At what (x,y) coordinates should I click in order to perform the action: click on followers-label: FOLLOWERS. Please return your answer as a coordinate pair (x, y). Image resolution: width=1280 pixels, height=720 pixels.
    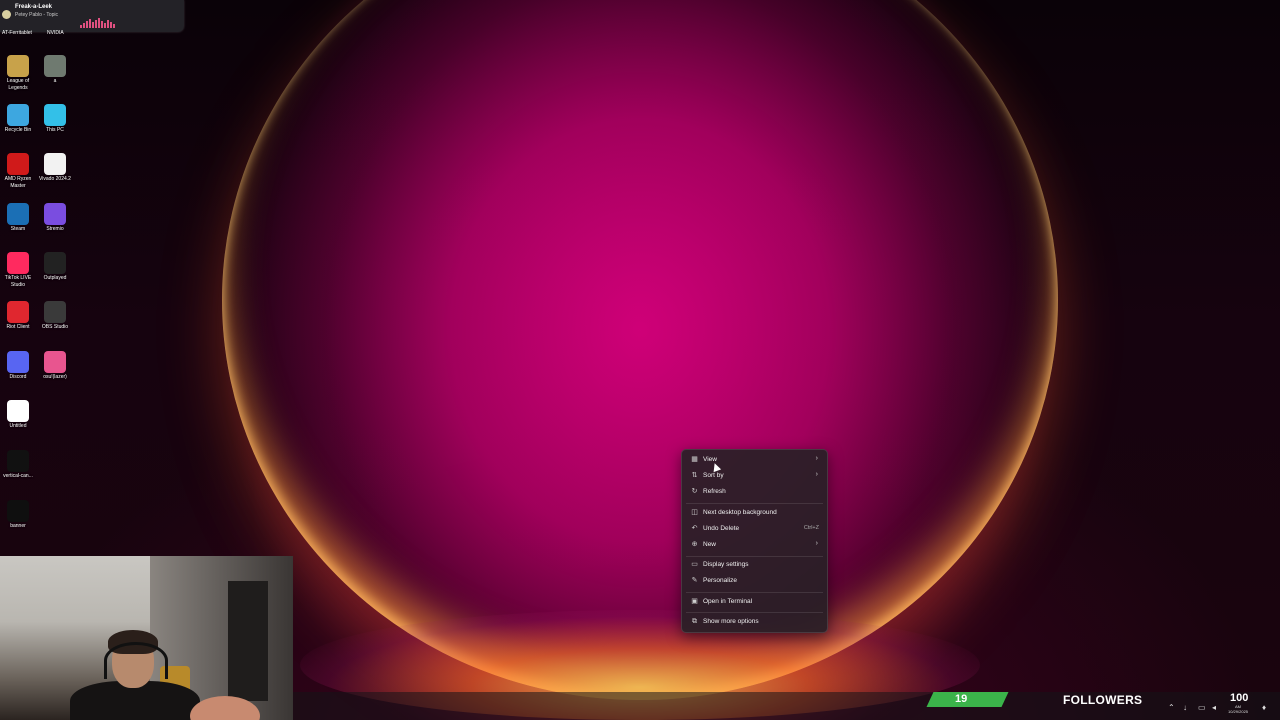
    Looking at the image, I should click on (1103, 700).